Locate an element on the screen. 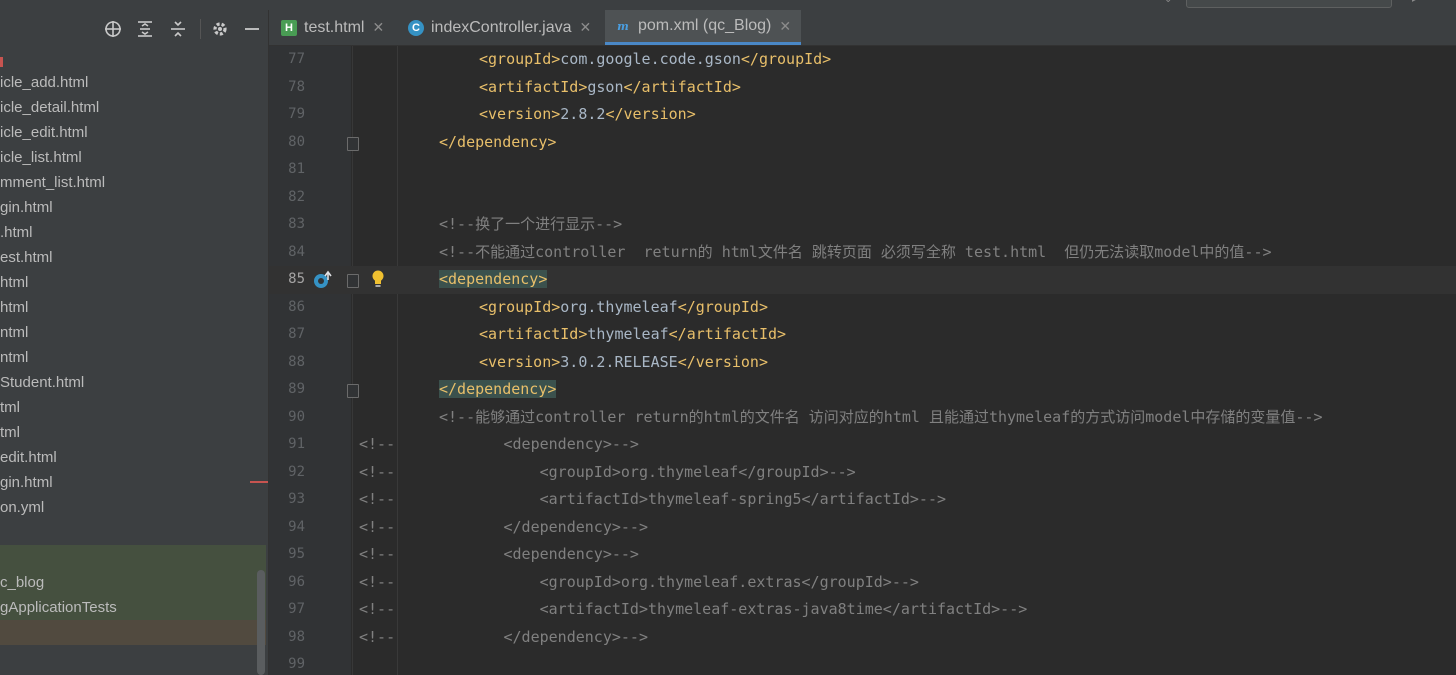 The image size is (1456, 675). code-line: 83 <!--换了一个进行显示--> is located at coordinates (862, 225).